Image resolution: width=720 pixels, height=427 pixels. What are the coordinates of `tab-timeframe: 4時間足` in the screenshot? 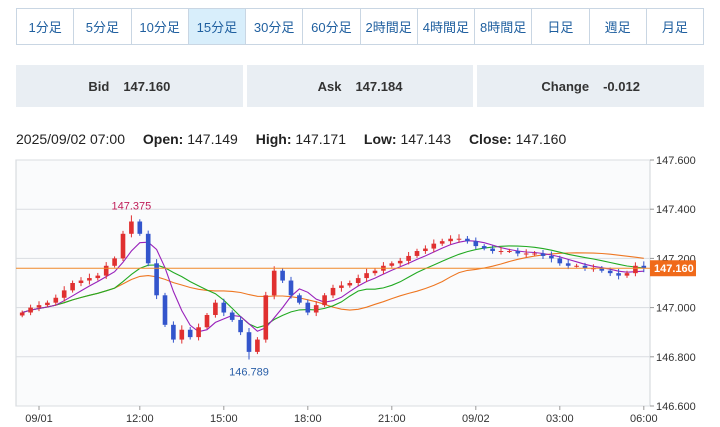 It's located at (446, 26).